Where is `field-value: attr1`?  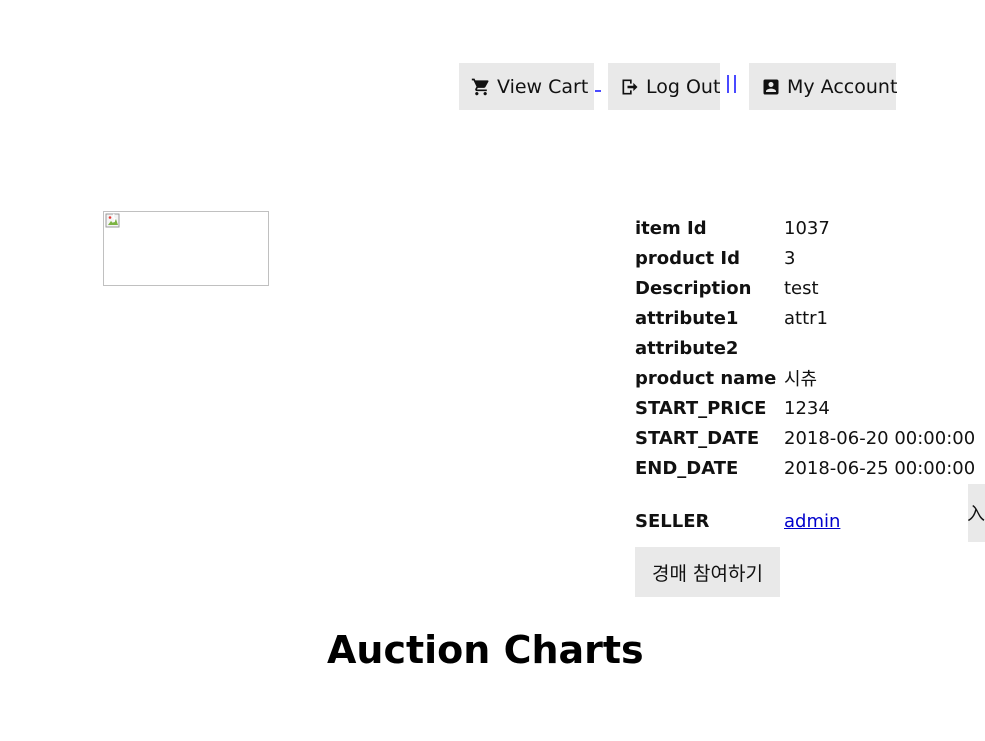 field-value: attr1 is located at coordinates (806, 318).